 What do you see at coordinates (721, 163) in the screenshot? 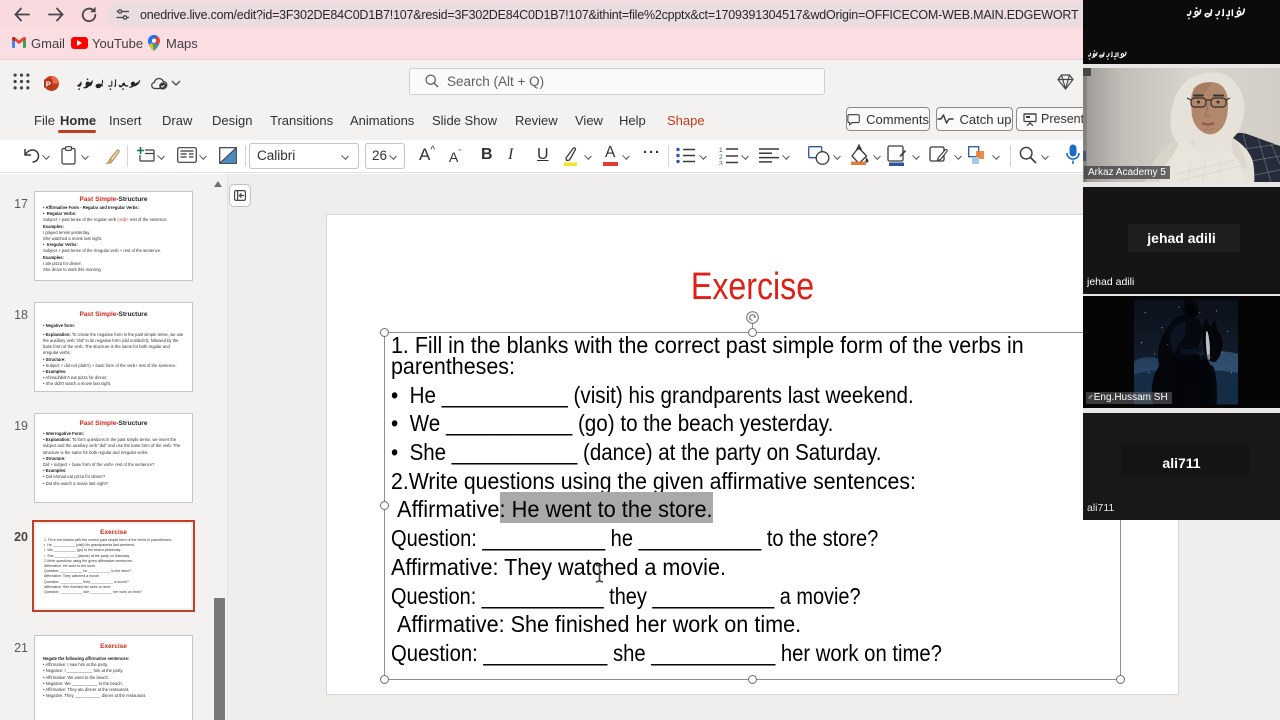
I see `svg-text: 3` at bounding box center [721, 163].